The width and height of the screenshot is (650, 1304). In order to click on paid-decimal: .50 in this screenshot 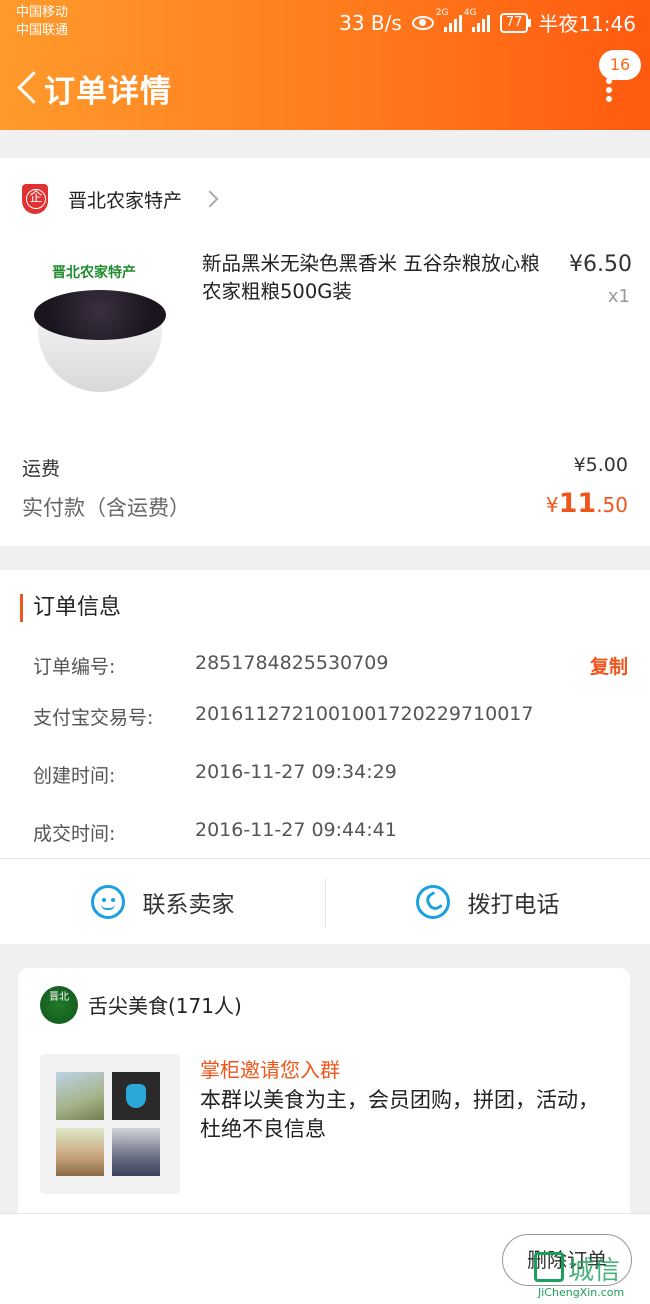, I will do `click(612, 505)`.